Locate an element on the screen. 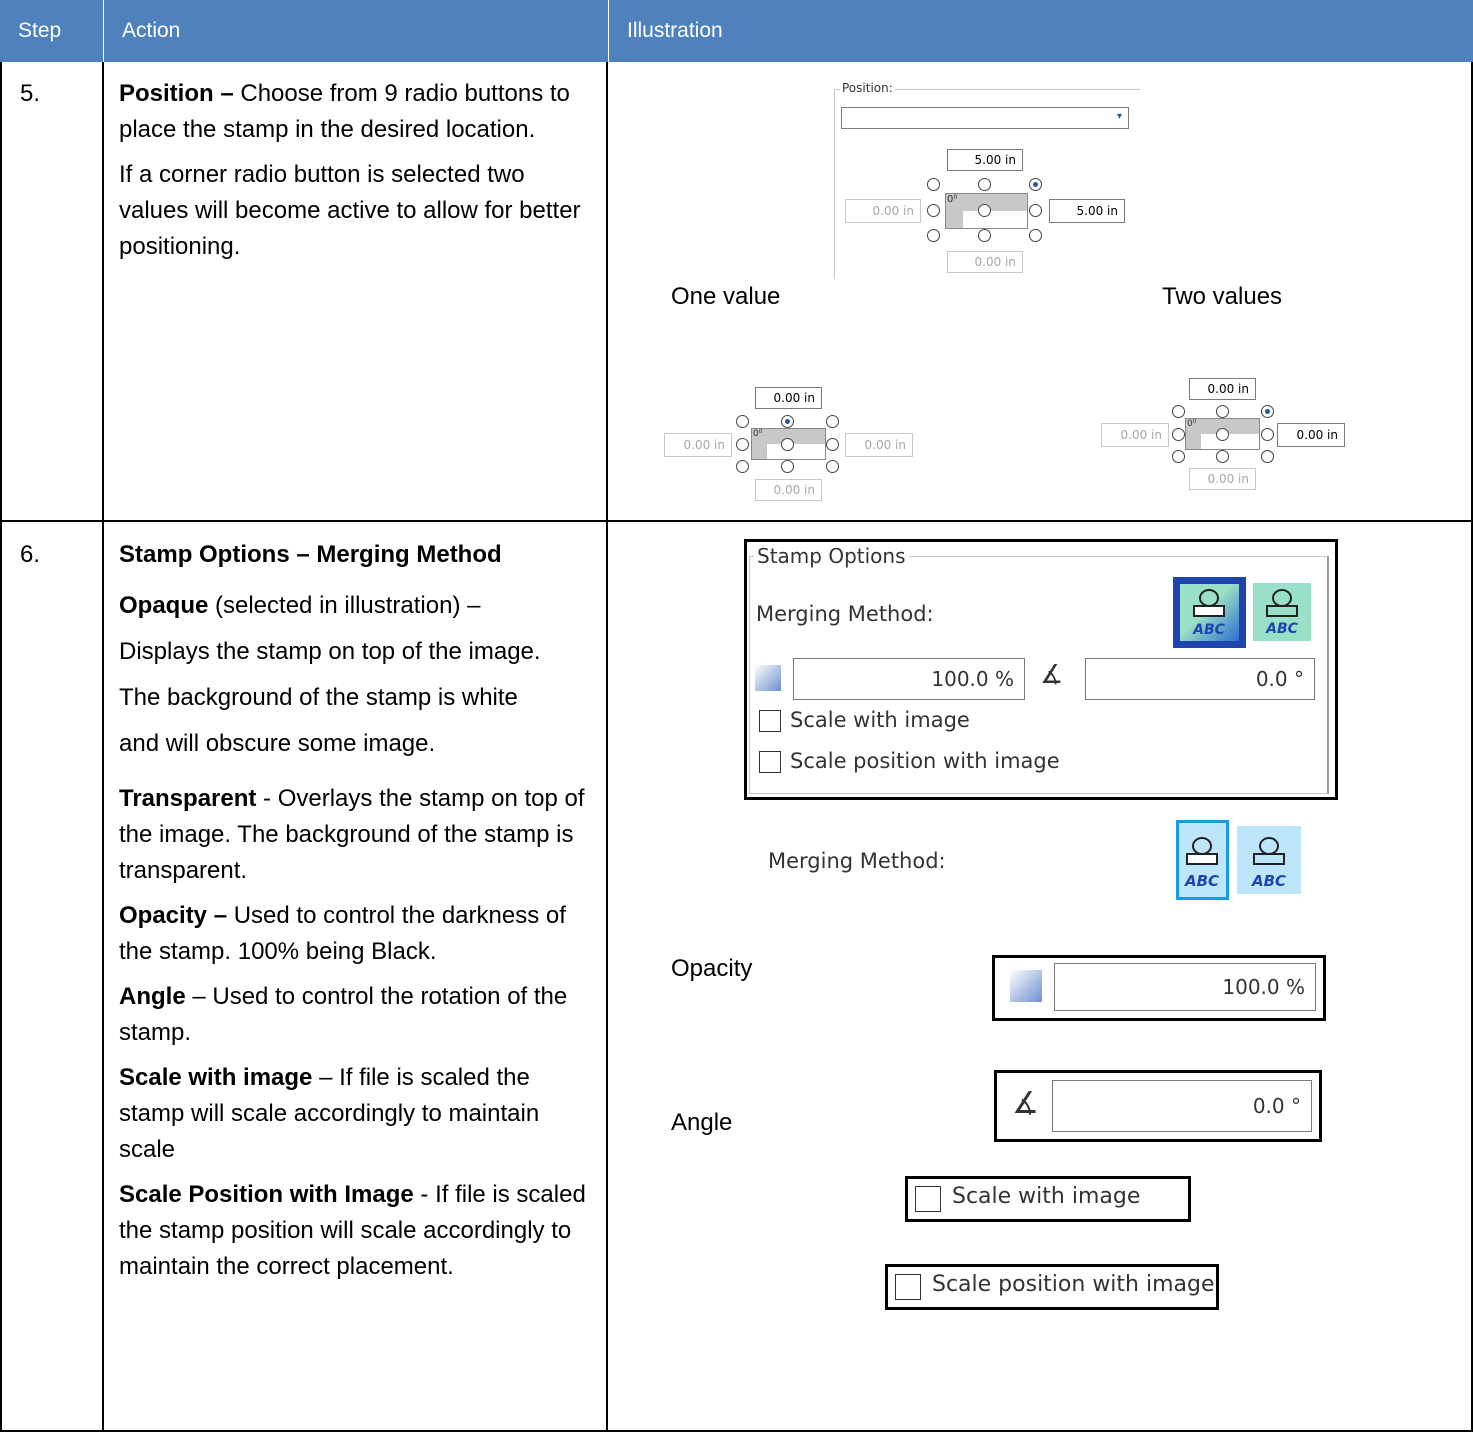  radio-bottom-center is located at coordinates (984, 235).